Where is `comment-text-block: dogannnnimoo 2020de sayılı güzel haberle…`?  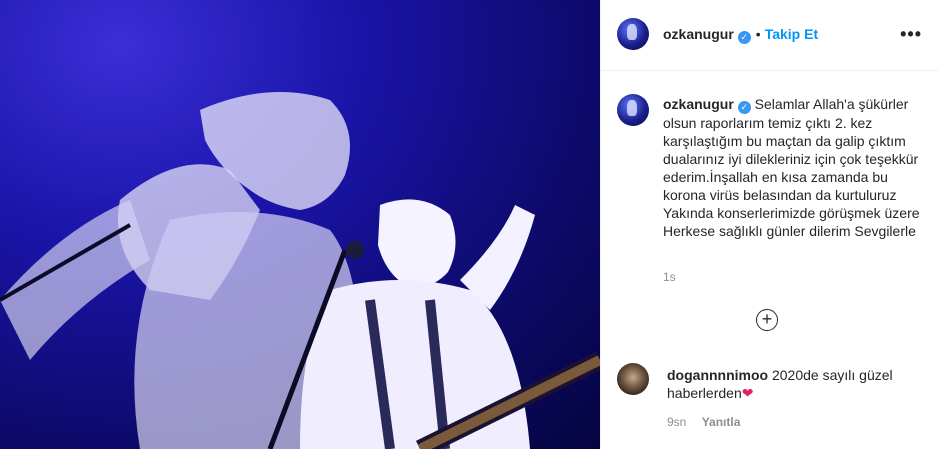
comment-text-block: dogannnnimoo 2020de sayılı güzel haberle… is located at coordinates (795, 384).